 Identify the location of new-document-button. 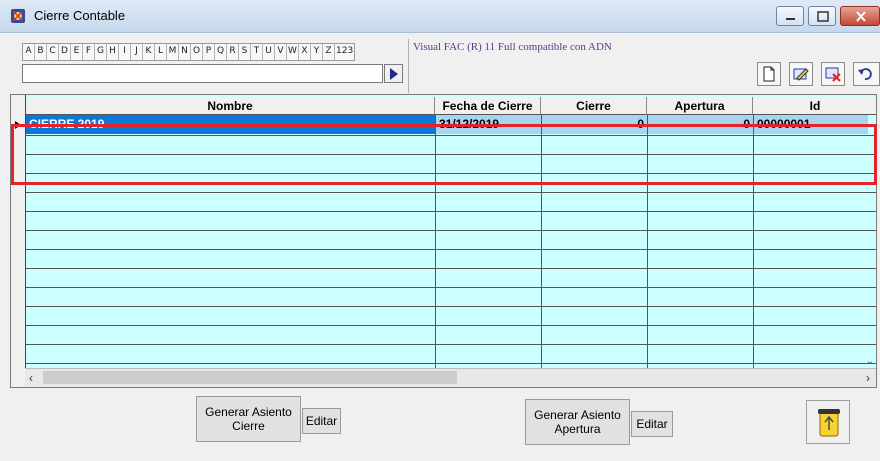
(769, 74).